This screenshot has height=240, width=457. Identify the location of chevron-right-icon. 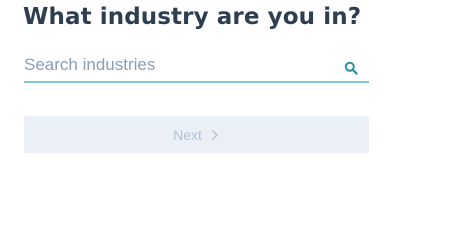
(215, 134).